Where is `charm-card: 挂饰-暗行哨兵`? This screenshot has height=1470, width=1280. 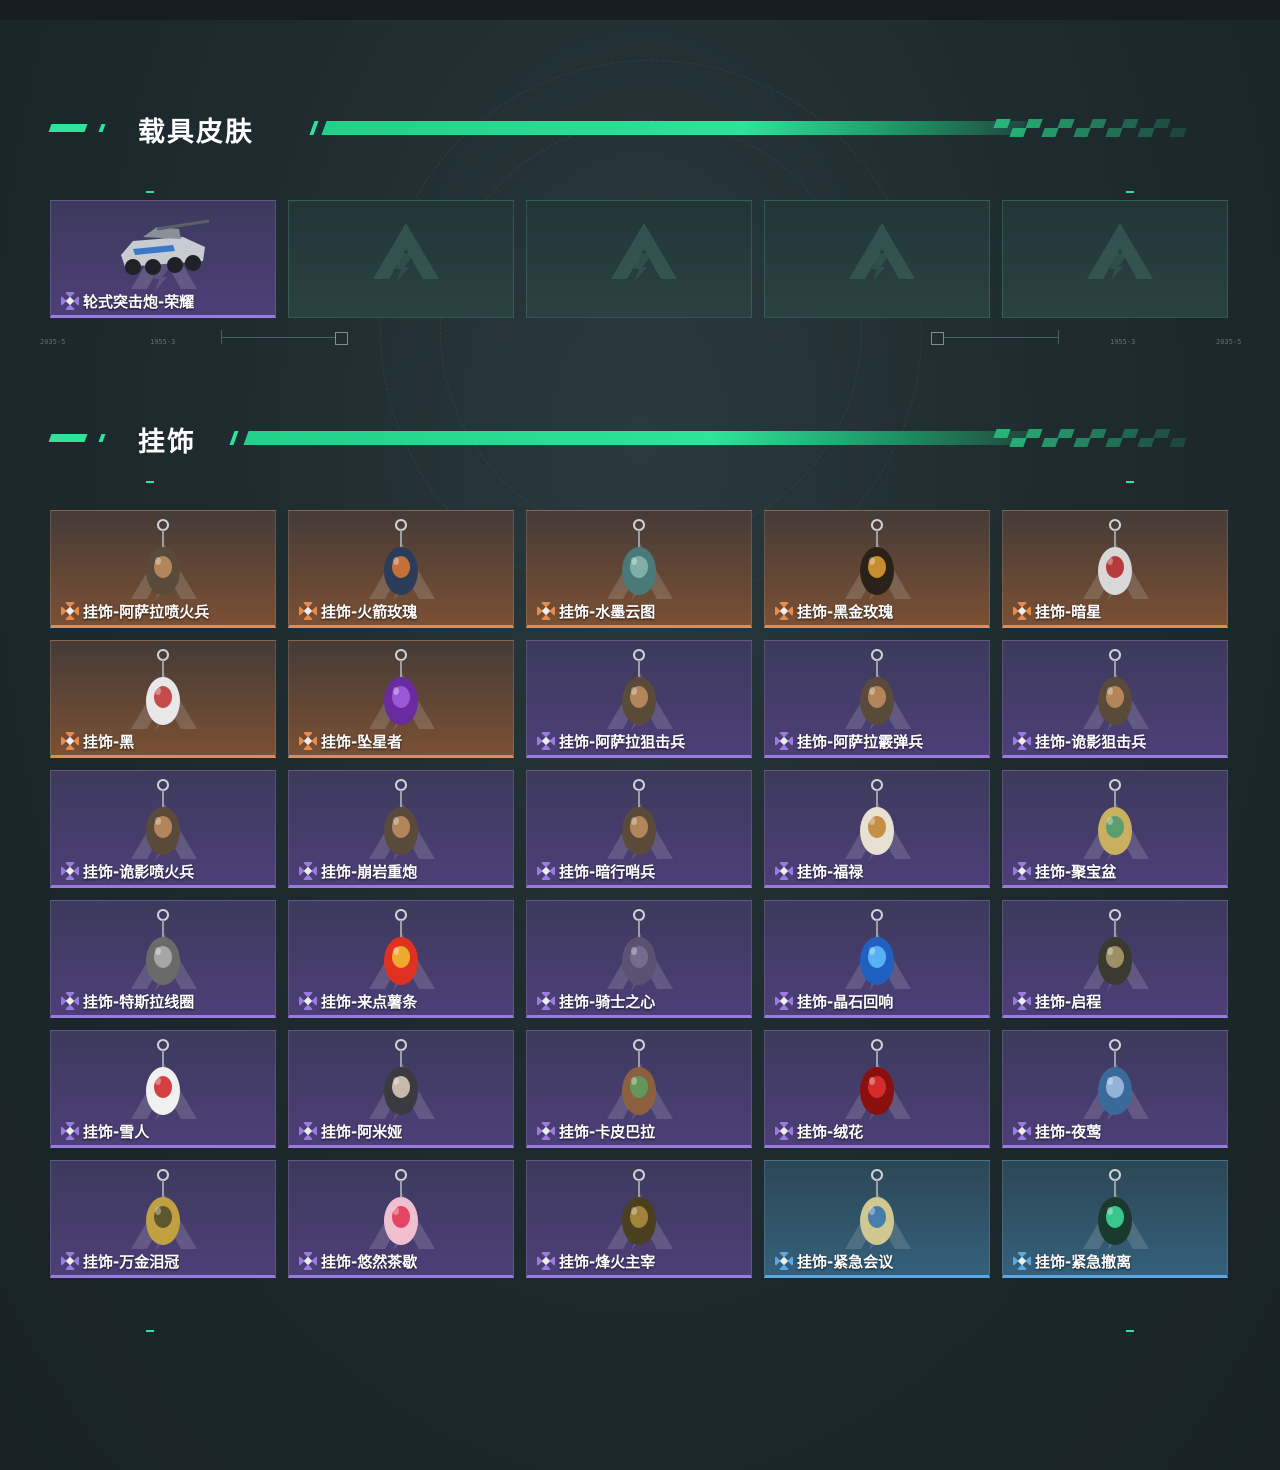
charm-card: 挂饰-暗行哨兵 is located at coordinates (639, 829).